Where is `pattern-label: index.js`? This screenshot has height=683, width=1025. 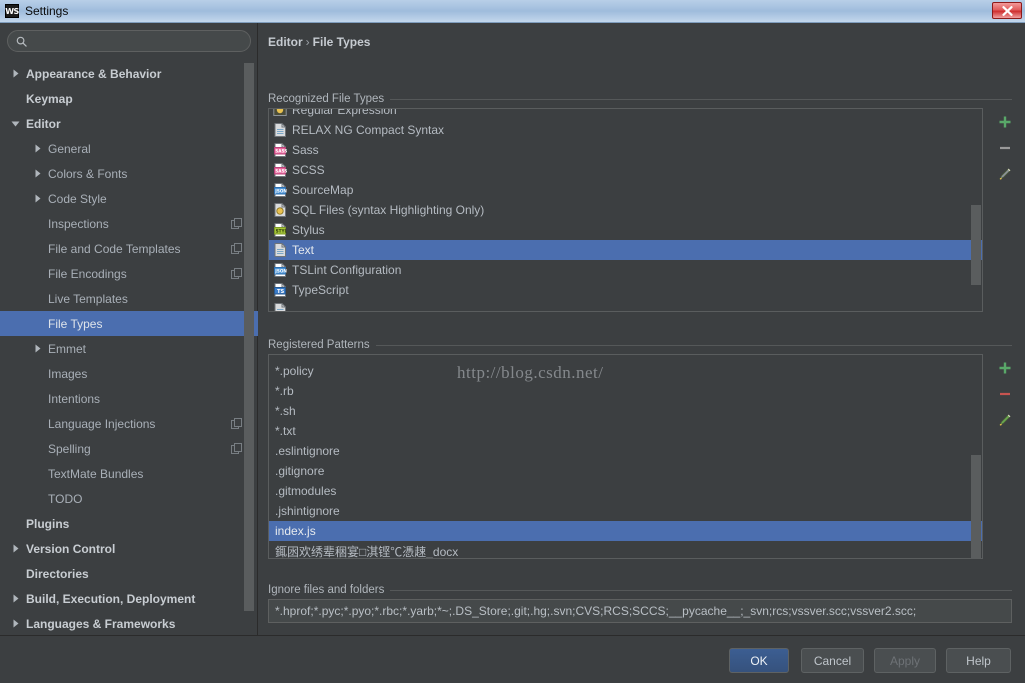
pattern-label: index.js is located at coordinates (295, 531).